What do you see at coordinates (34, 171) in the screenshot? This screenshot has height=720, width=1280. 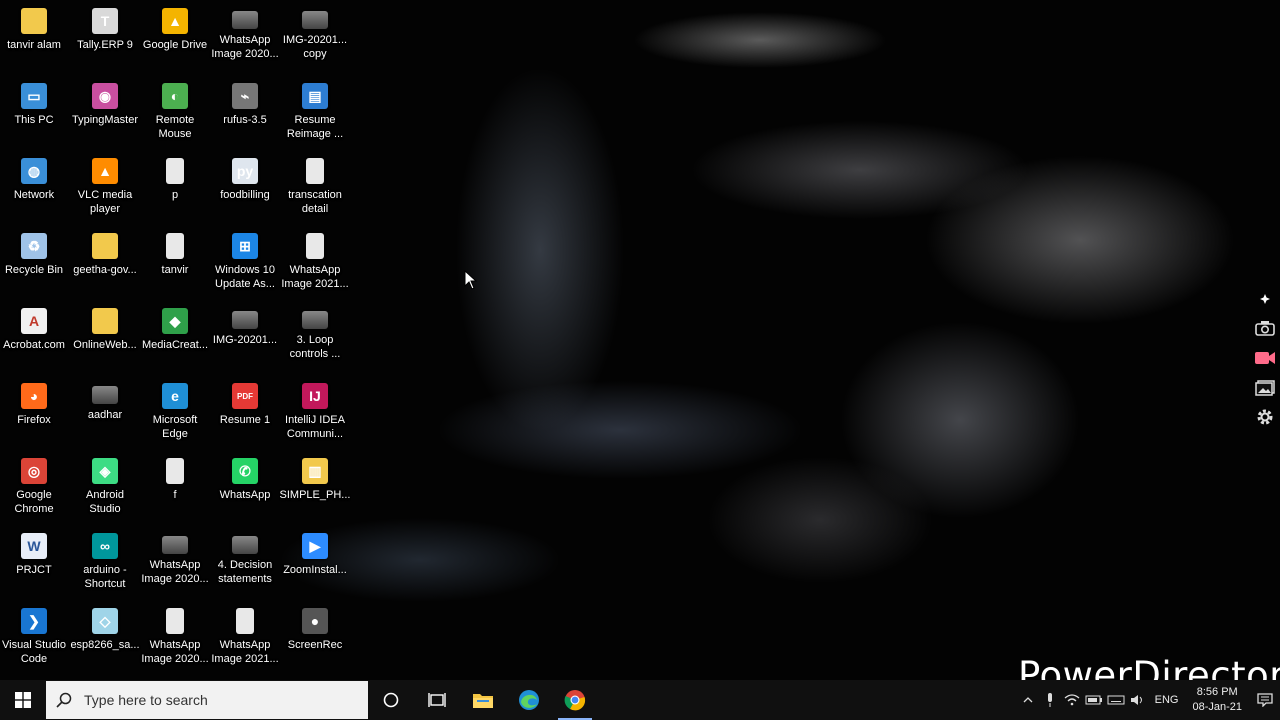 I see `network-icon: ◍` at bounding box center [34, 171].